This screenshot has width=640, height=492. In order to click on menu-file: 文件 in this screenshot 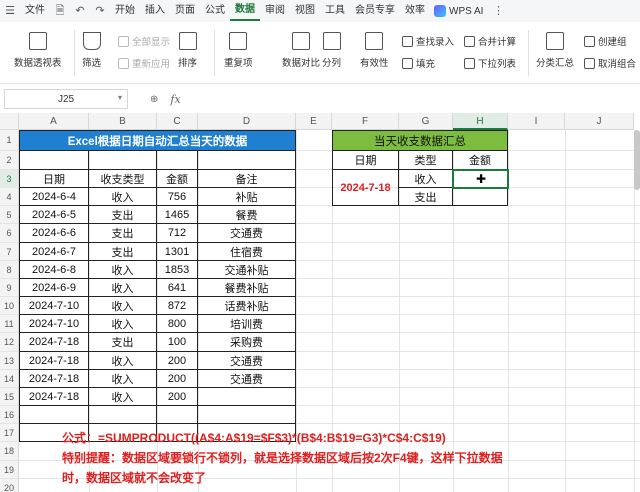, I will do `click(35, 11)`.